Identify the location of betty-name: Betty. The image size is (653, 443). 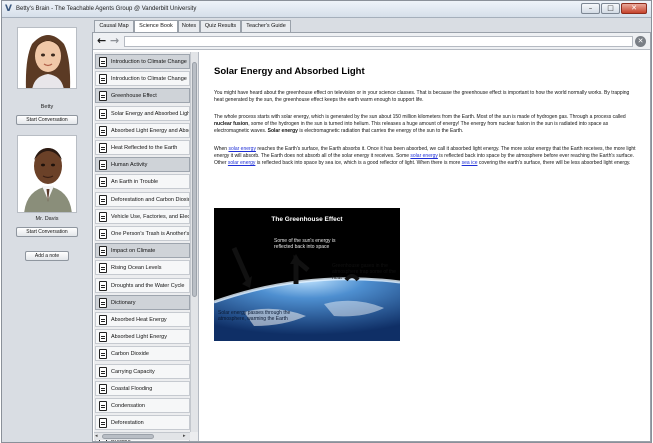
(47, 107).